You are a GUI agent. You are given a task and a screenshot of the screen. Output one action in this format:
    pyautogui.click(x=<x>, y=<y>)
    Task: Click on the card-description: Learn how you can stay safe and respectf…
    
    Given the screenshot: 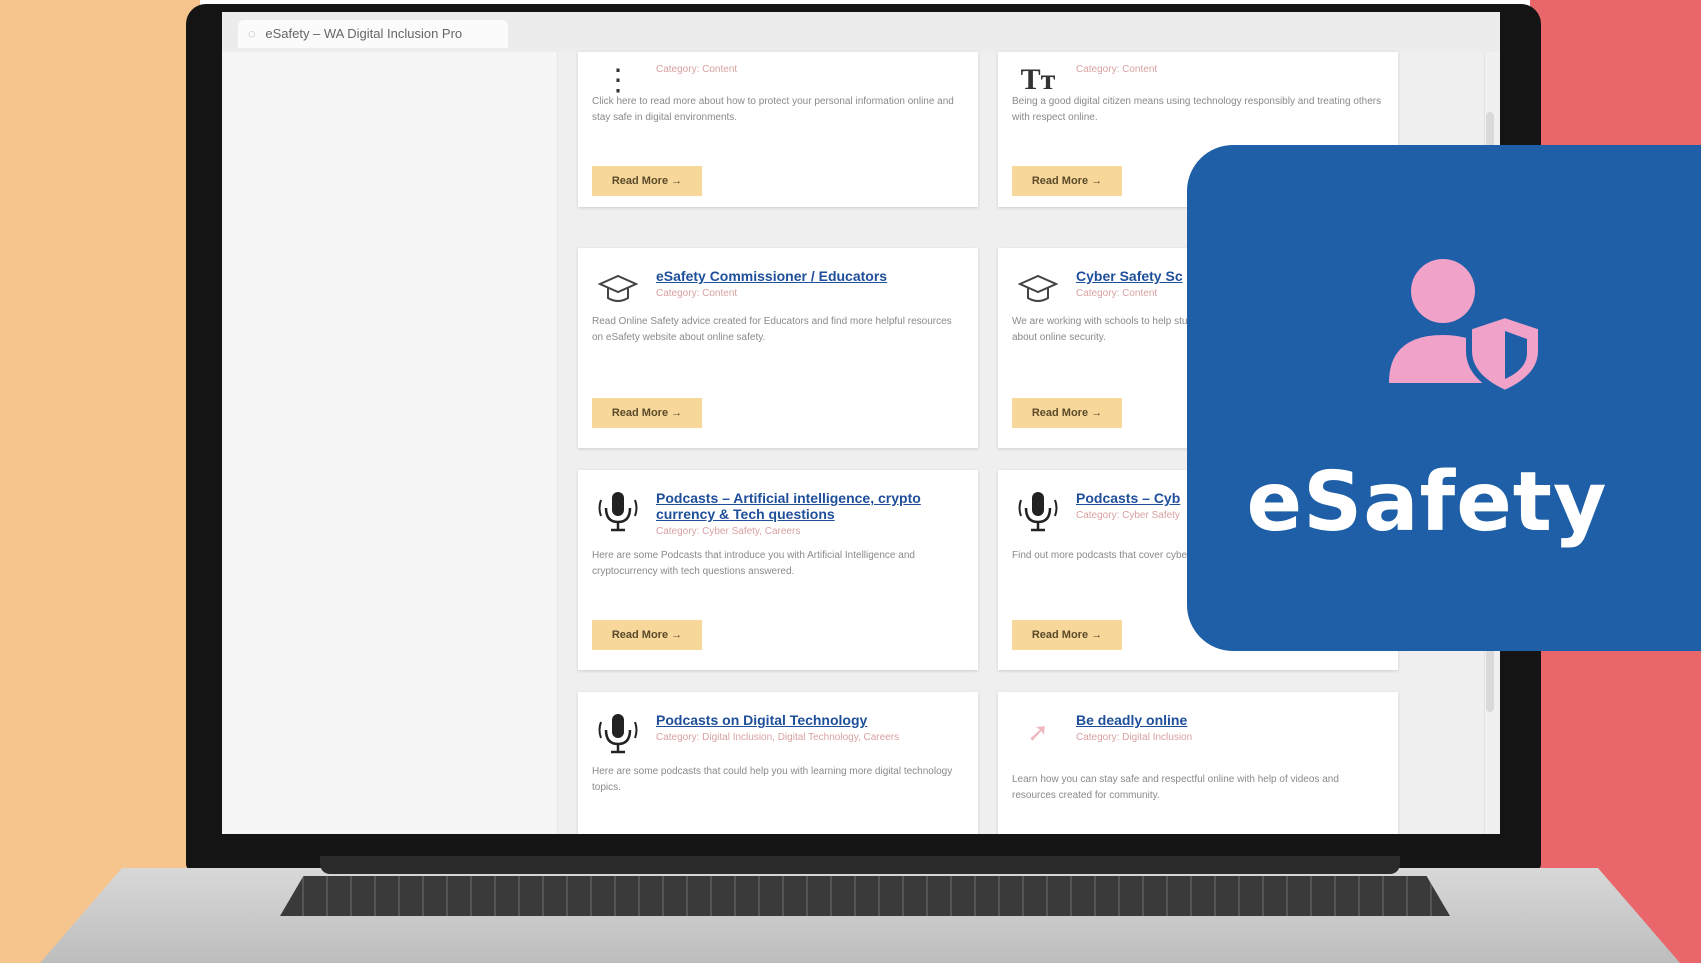 What is the action you would take?
    pyautogui.click(x=1175, y=787)
    